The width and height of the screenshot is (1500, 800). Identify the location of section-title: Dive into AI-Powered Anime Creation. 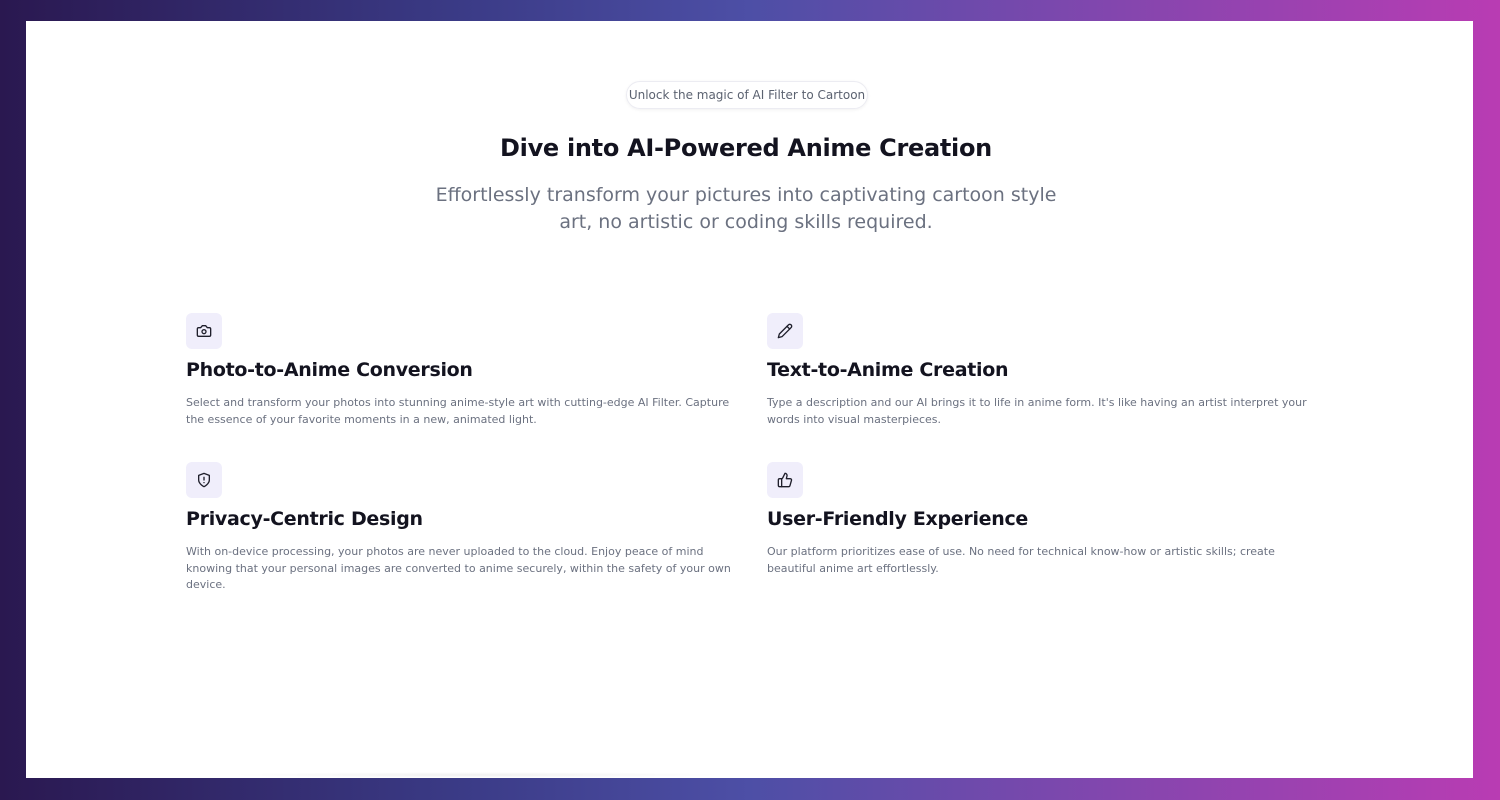
(746, 148).